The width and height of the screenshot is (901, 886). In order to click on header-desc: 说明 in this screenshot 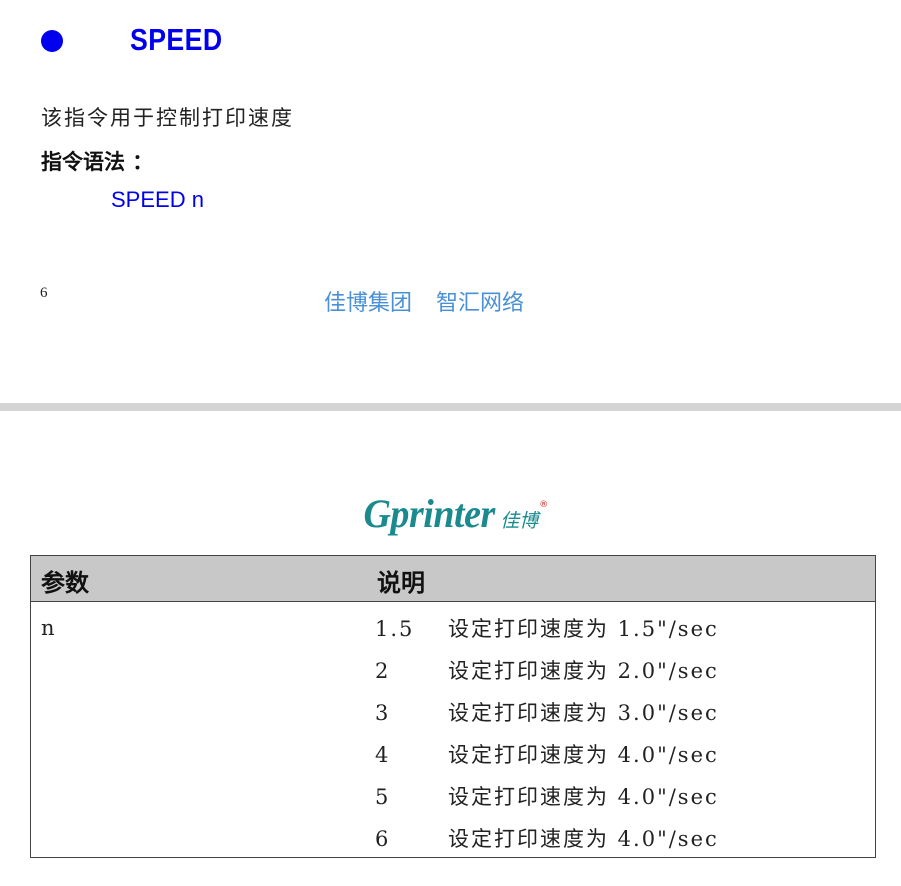, I will do `click(401, 583)`.